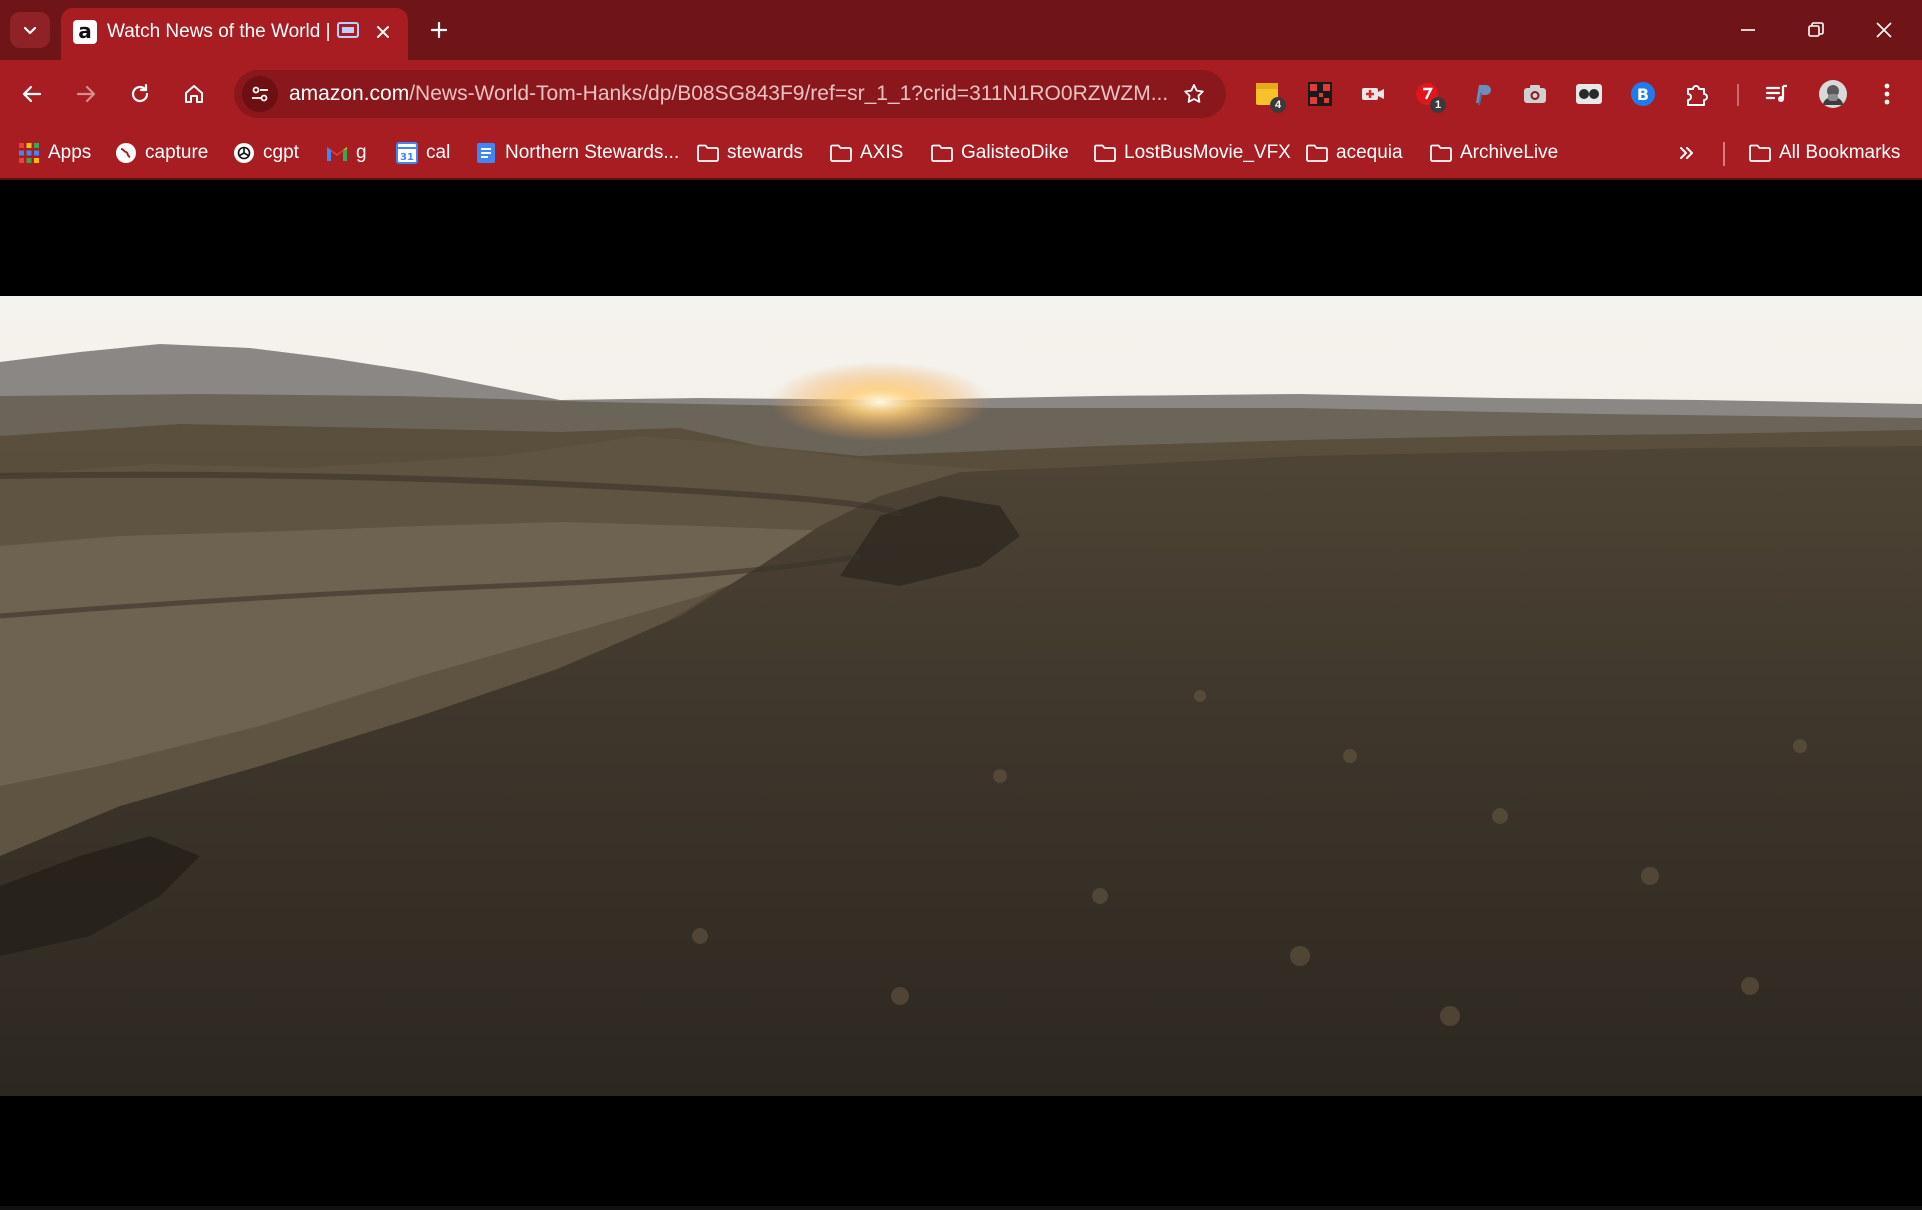 This screenshot has width=1922, height=1210. I want to click on qr-code-extension-button, so click(1320, 94).